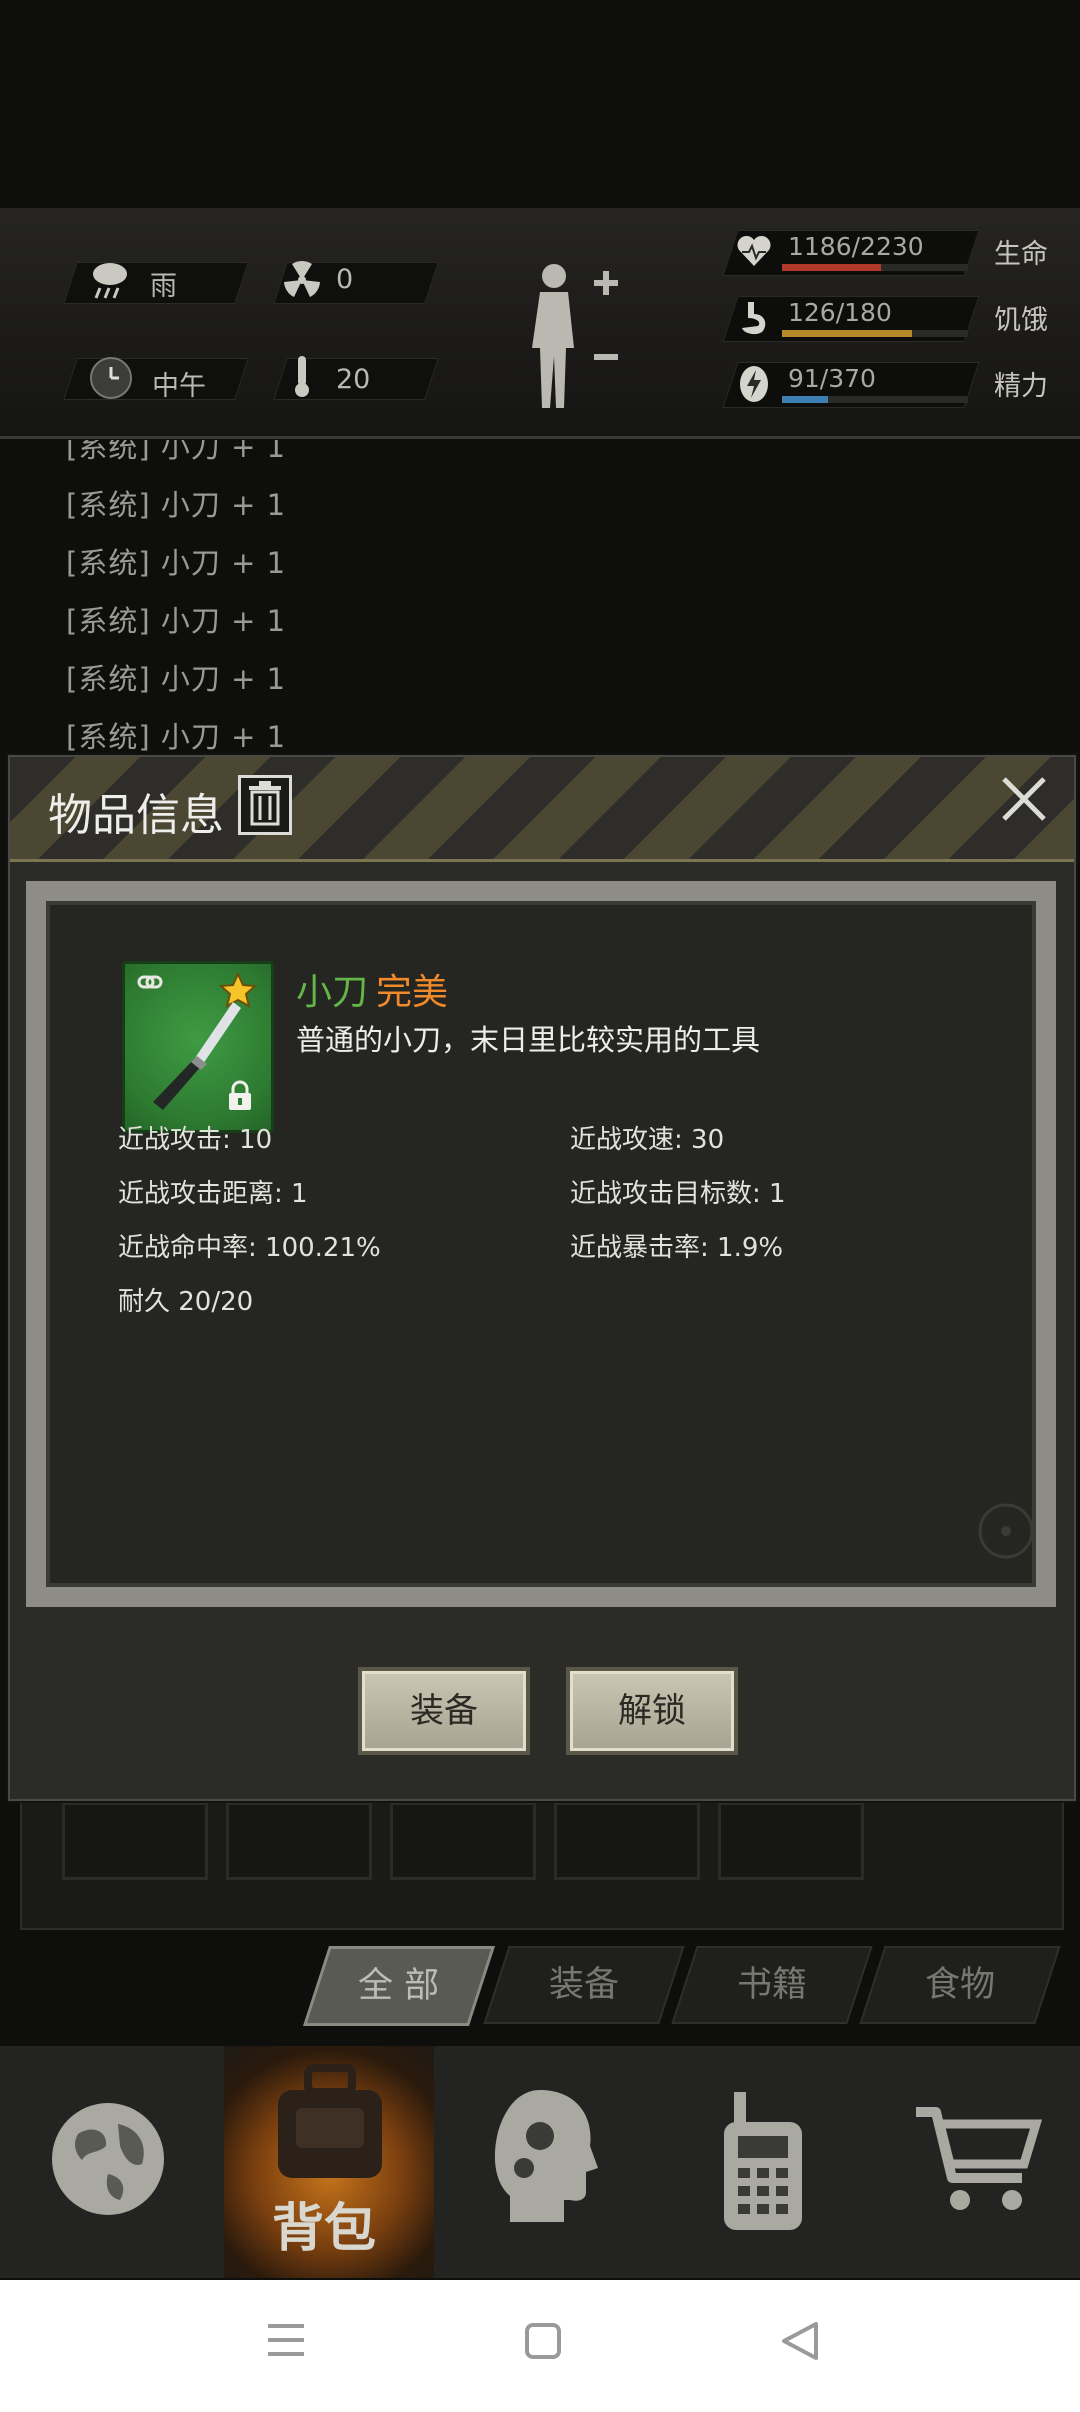 The image size is (1080, 2412). I want to click on tab-equipment: 装备, so click(584, 1985).